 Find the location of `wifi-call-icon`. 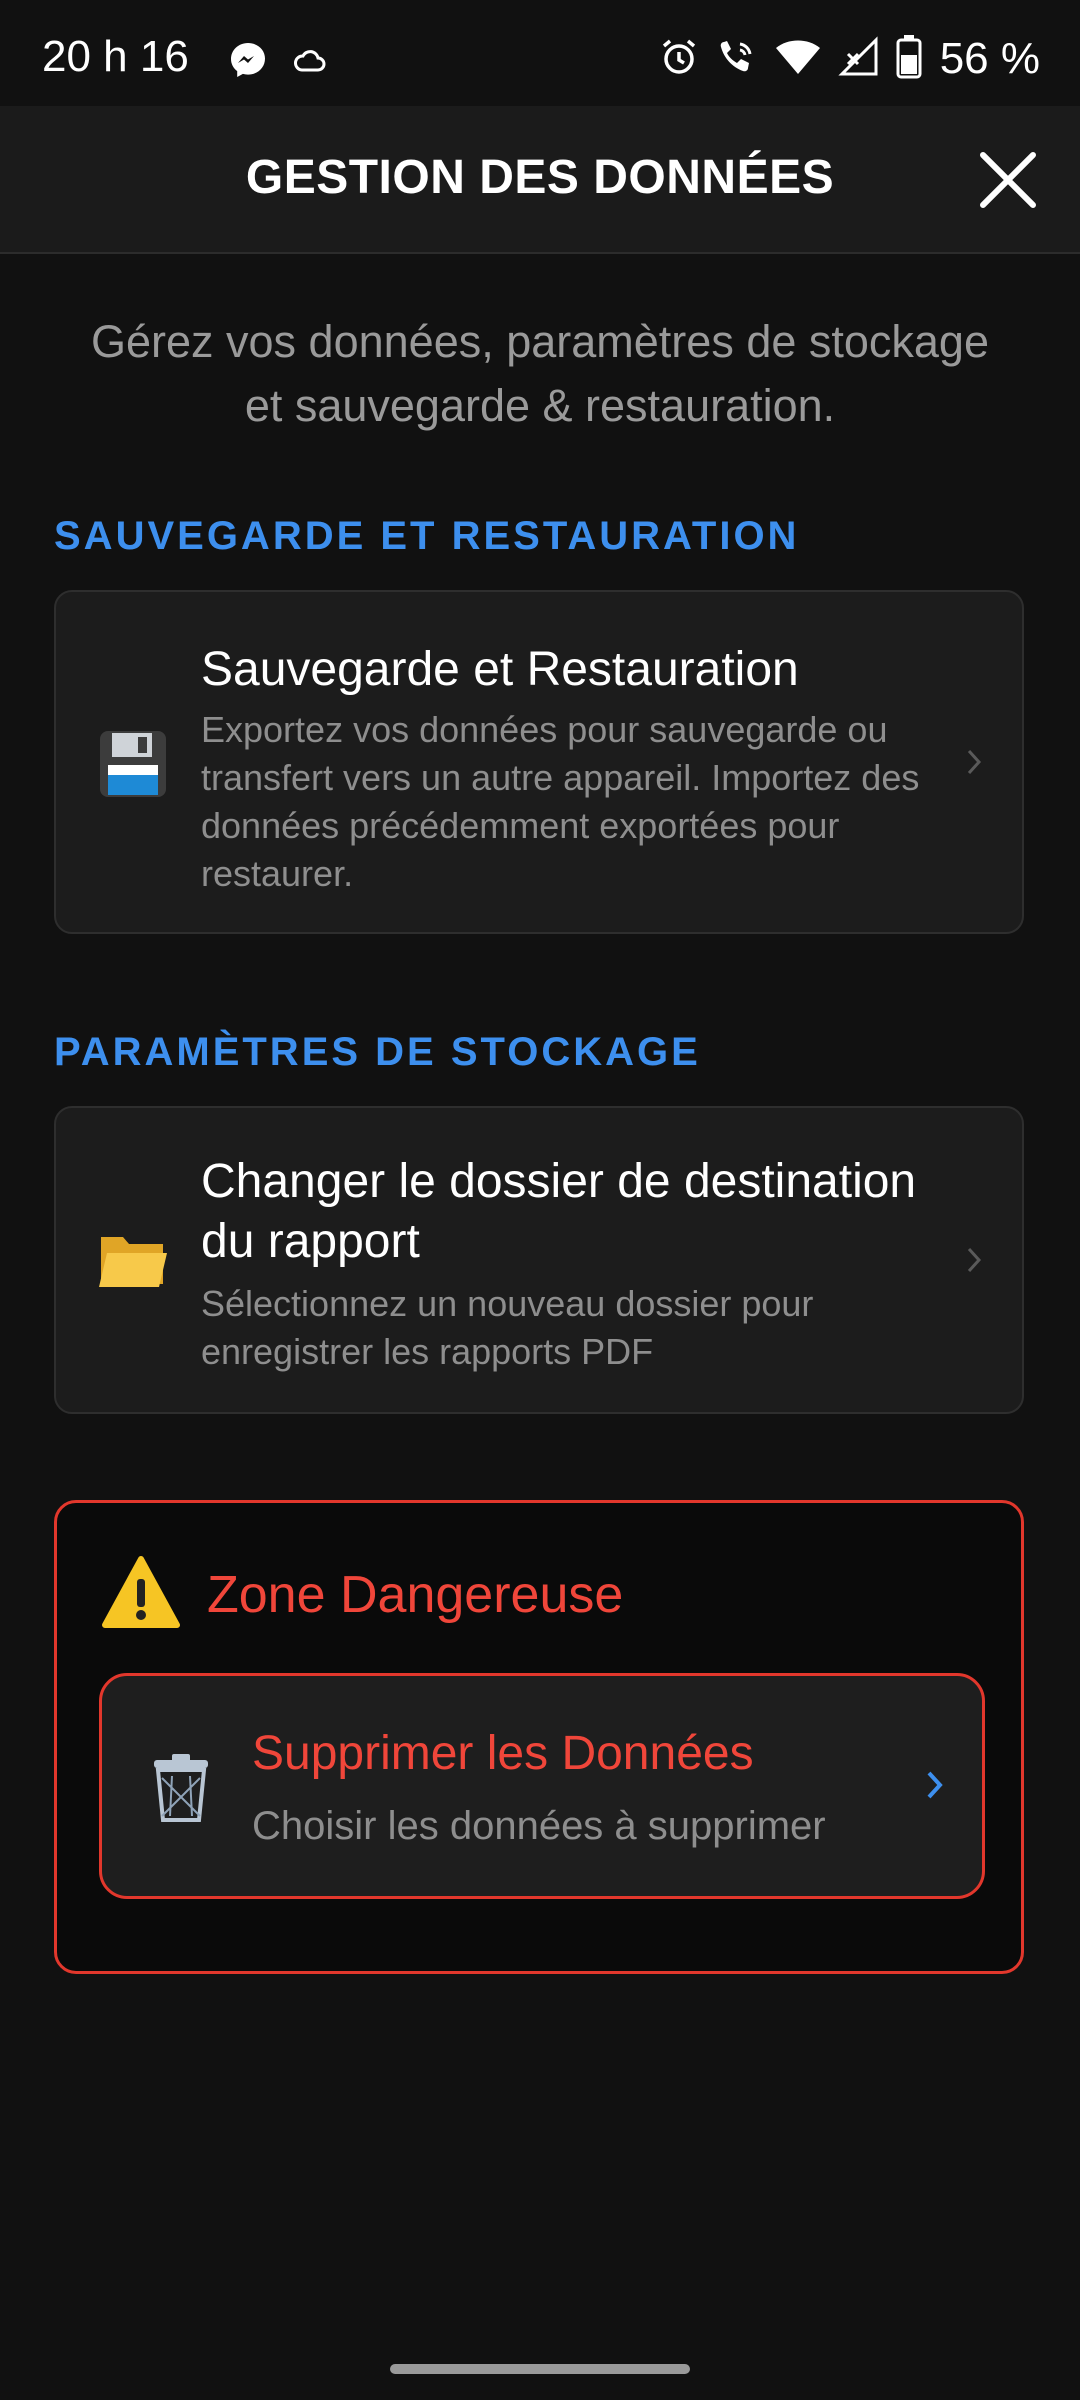

wifi-call-icon is located at coordinates (737, 59).